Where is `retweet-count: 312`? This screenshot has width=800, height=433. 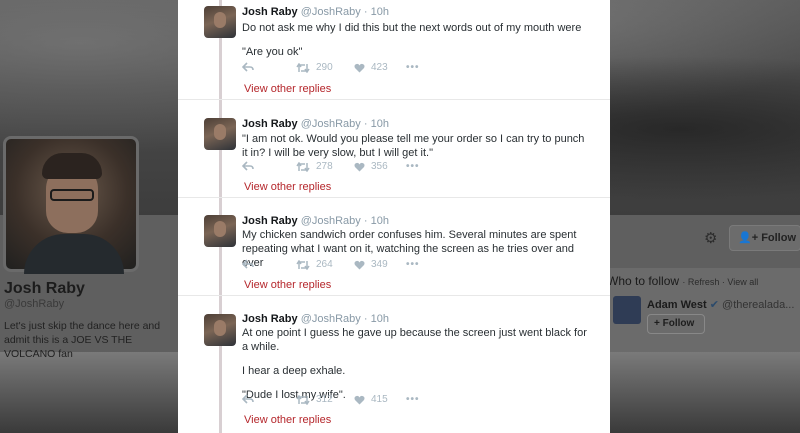
retweet-count: 312 is located at coordinates (324, 399).